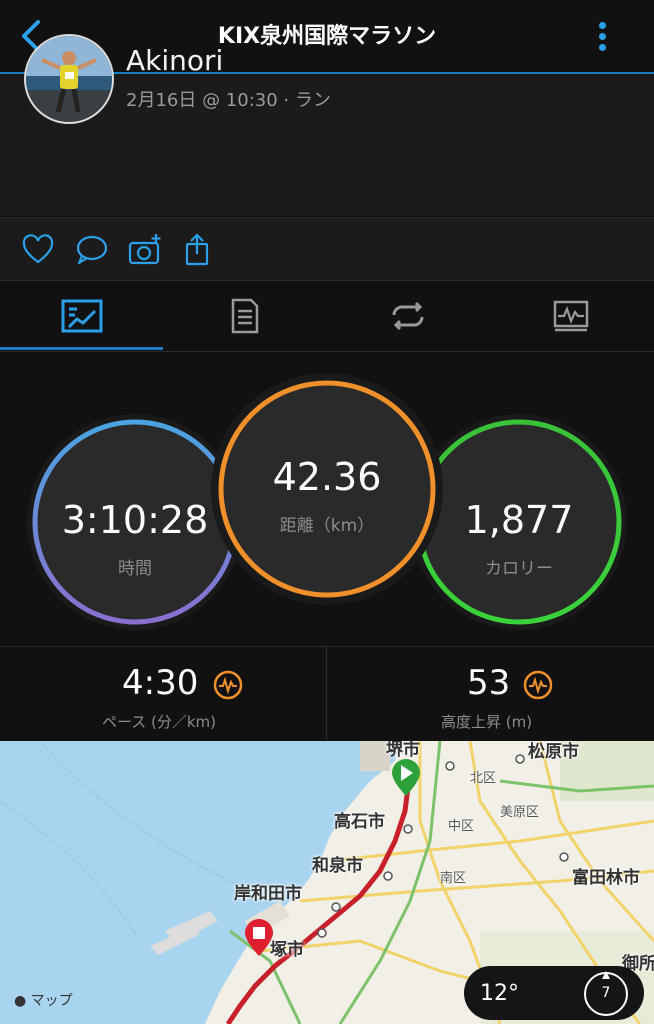 This screenshot has width=654, height=1024. I want to click on pace-label: ペース (分／km), so click(159, 722).